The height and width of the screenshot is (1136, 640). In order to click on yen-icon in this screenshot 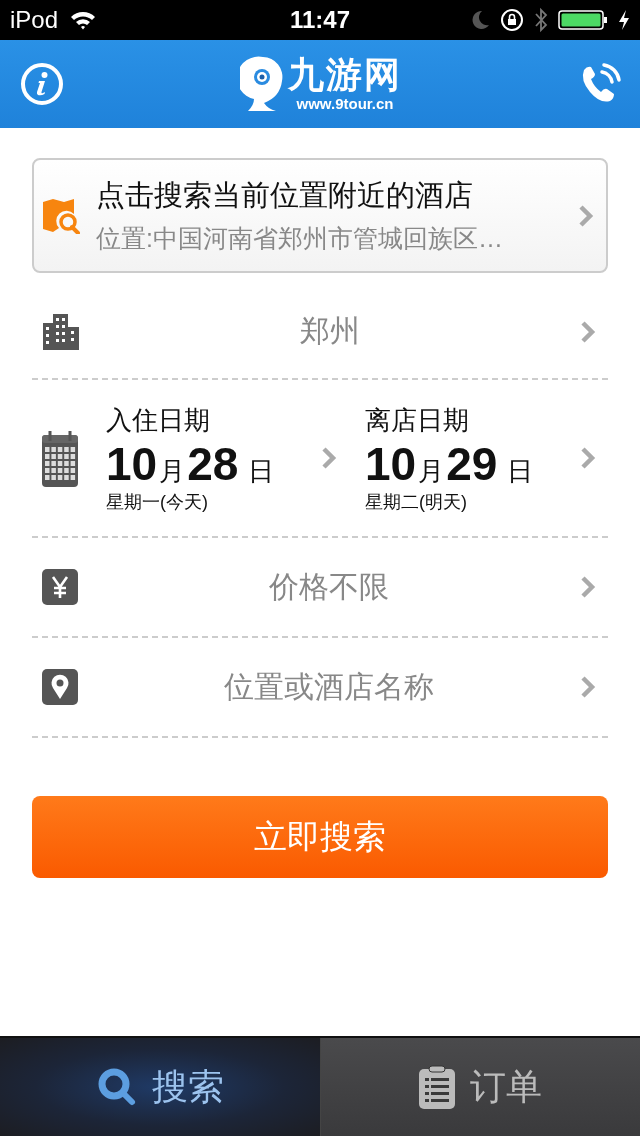, I will do `click(60, 587)`.